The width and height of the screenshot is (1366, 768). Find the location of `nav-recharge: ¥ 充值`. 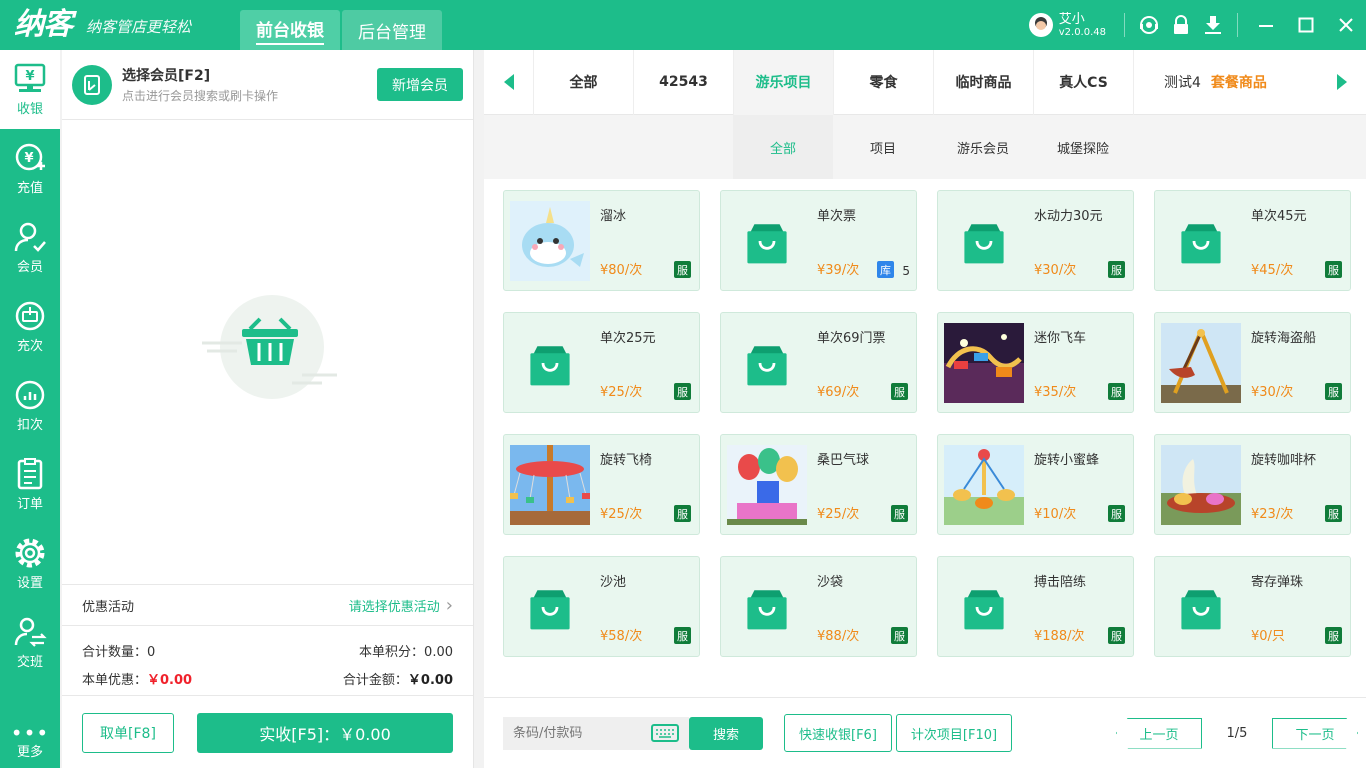

nav-recharge: ¥ 充值 is located at coordinates (30, 168).